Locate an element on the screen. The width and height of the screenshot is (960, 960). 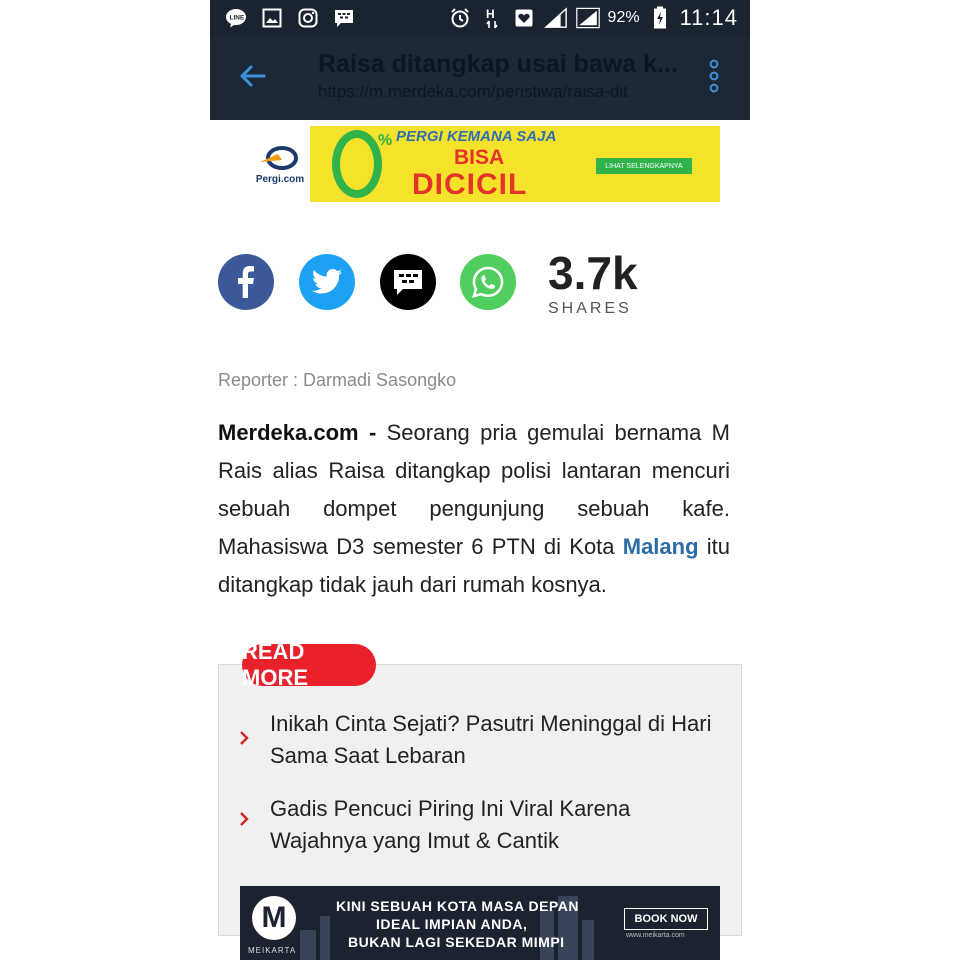
share-count-label: SHARES is located at coordinates (590, 308).